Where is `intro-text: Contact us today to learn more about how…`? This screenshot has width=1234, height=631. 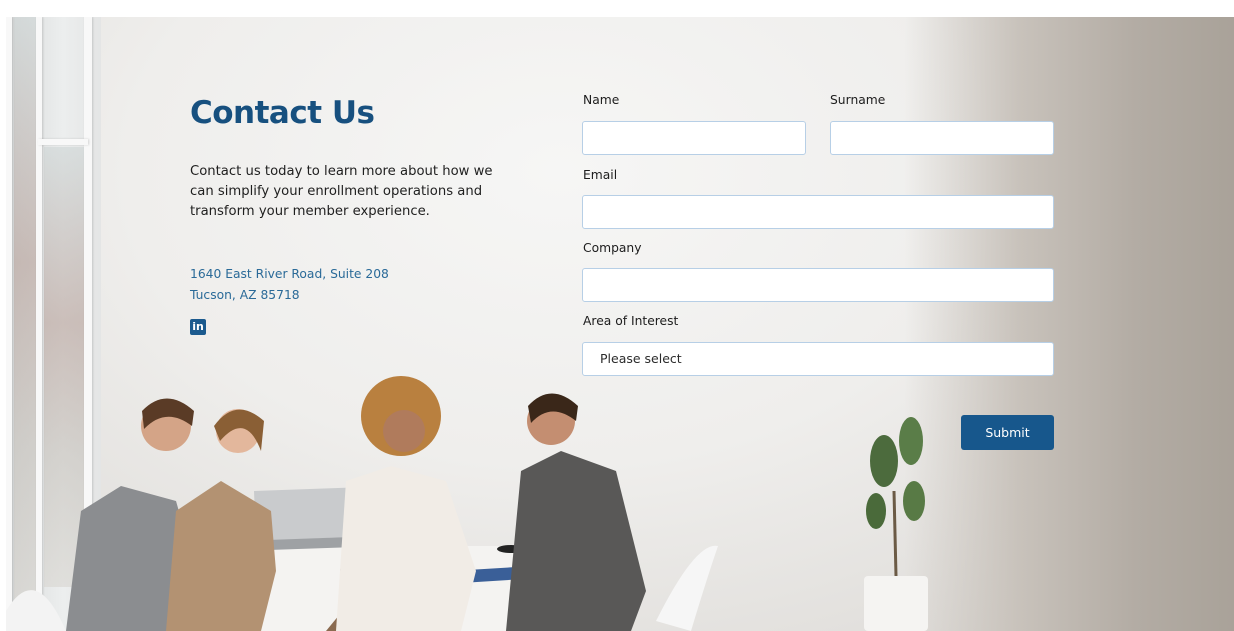
intro-text: Contact us today to learn more about how… is located at coordinates (341, 191).